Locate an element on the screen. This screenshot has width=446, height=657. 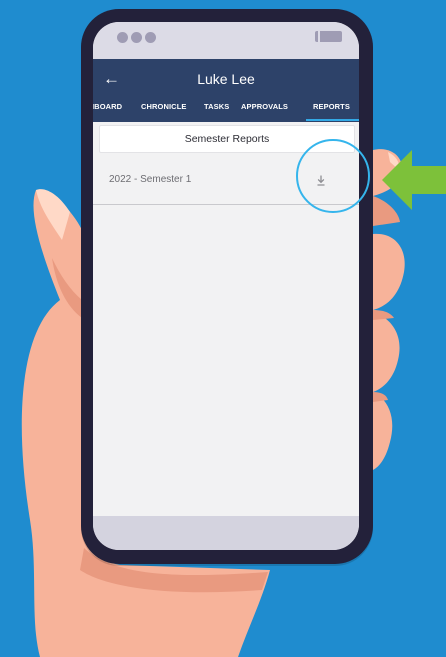
tab-approvals: APPROVALS is located at coordinates (264, 106).